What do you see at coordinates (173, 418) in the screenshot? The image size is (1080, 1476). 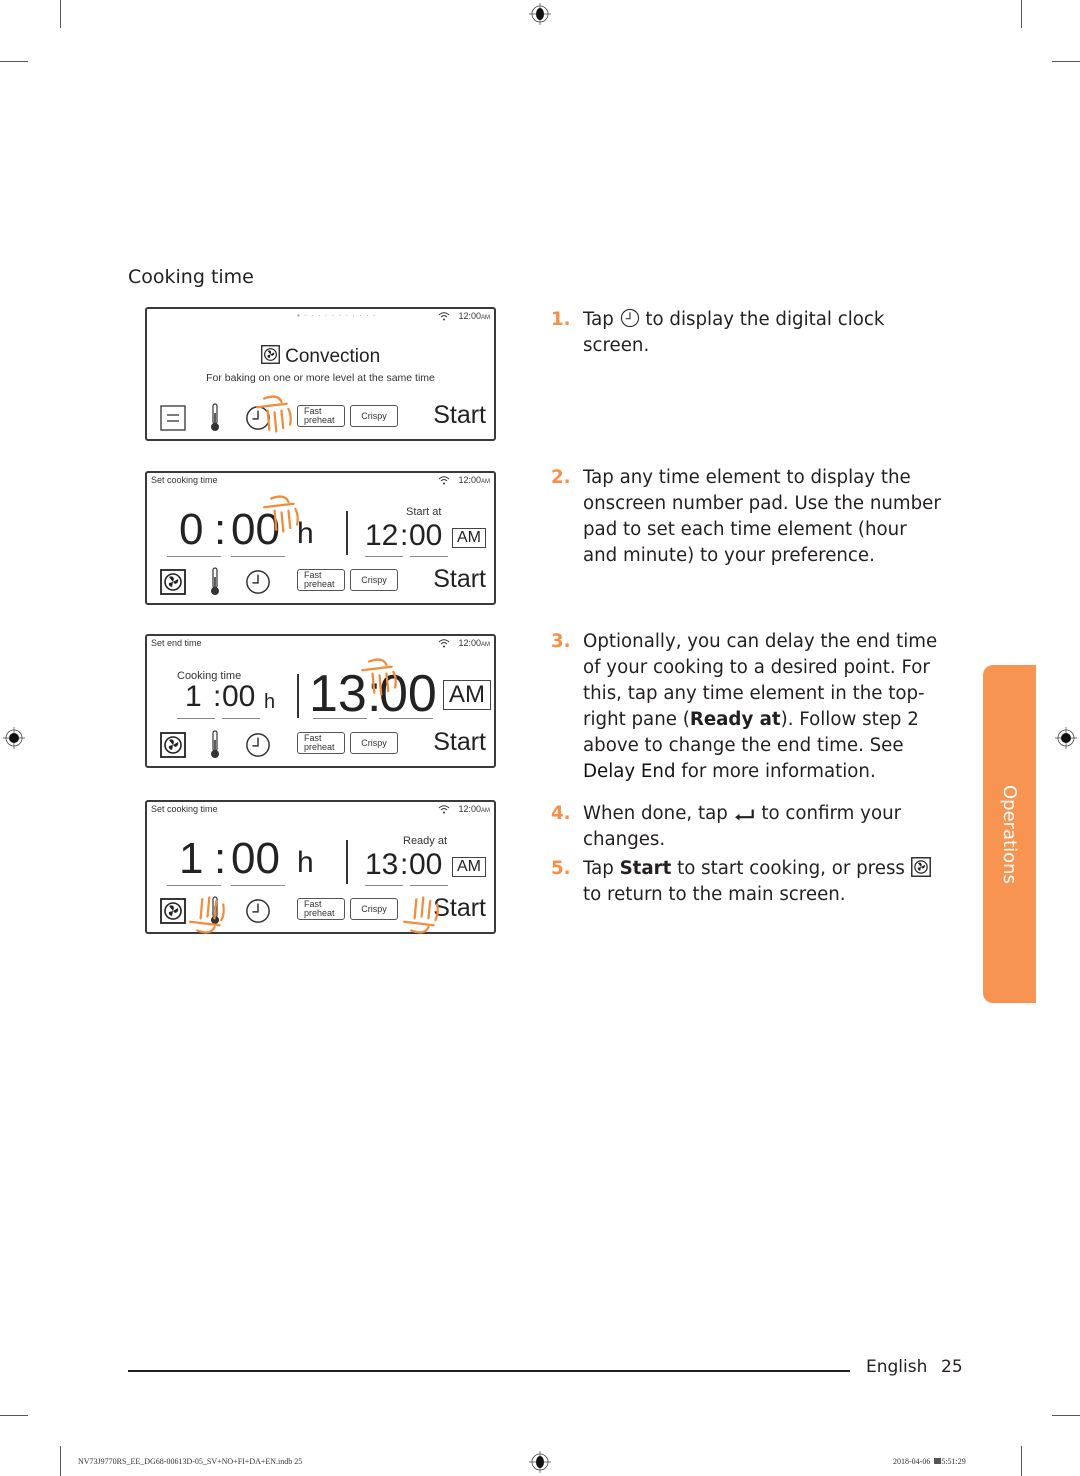 I see `menu-icon` at bounding box center [173, 418].